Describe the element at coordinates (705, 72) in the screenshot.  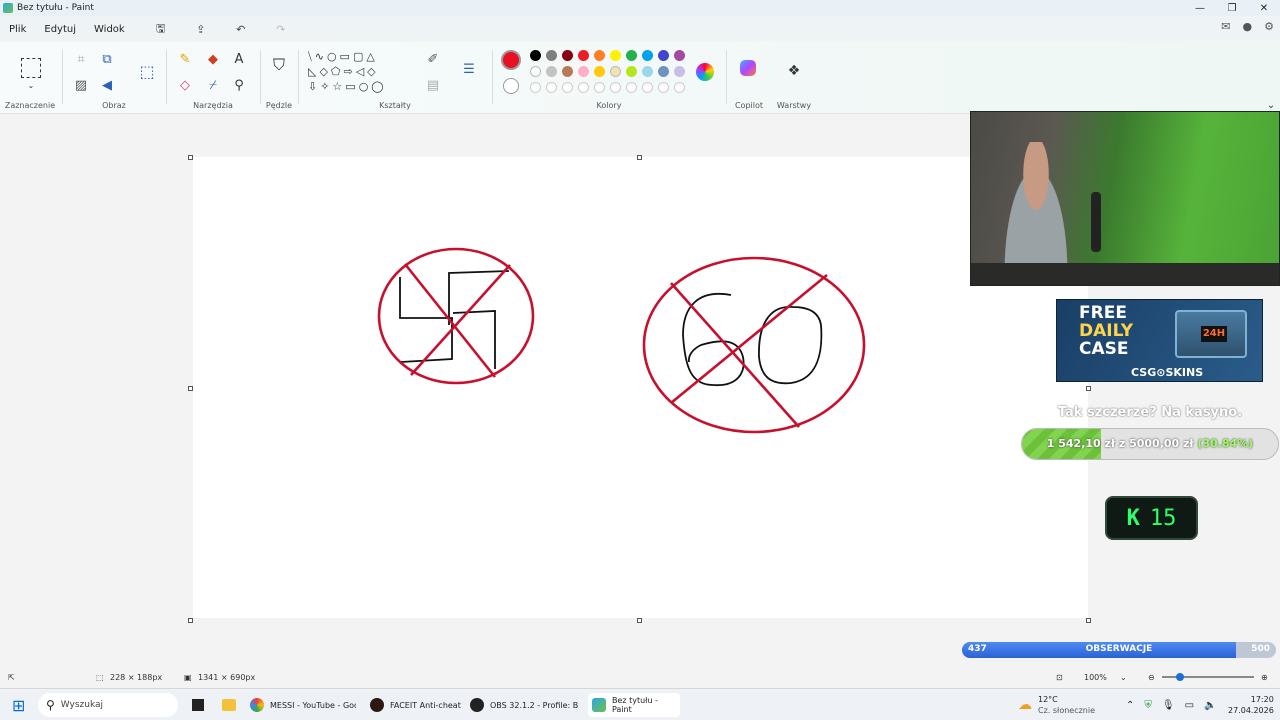
I see `edit-colors-icon` at that location.